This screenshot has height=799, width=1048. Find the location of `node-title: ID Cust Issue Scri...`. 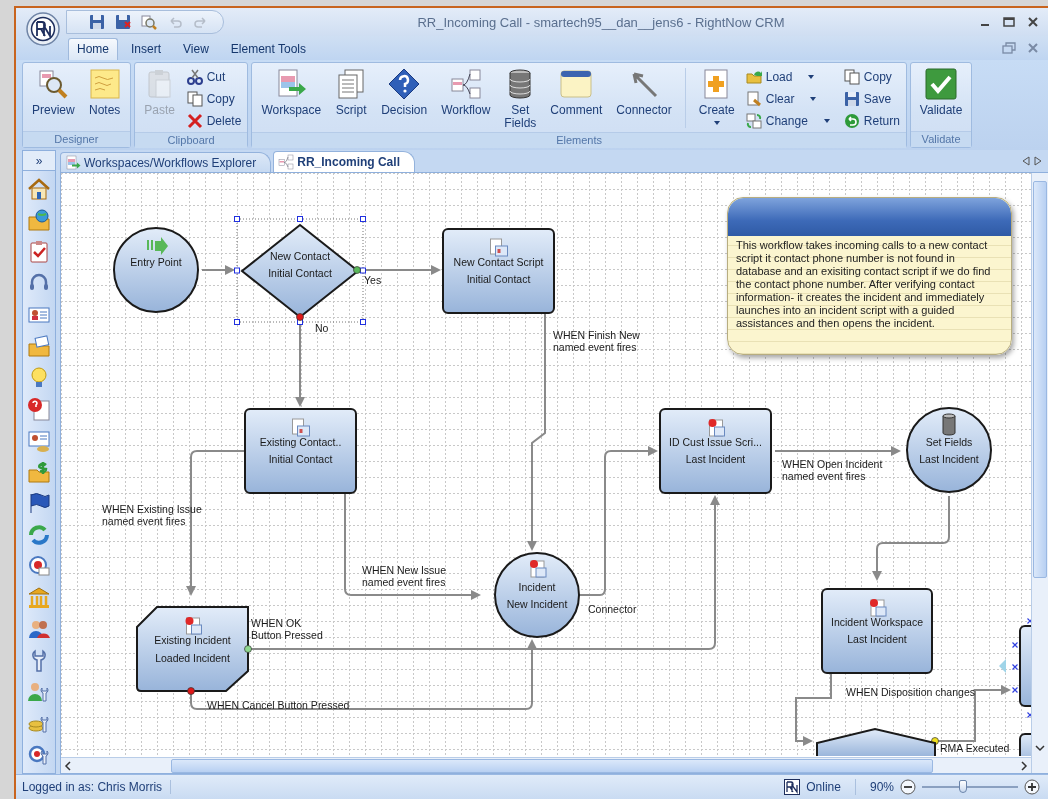

node-title: ID Cust Issue Scri... is located at coordinates (715, 442).